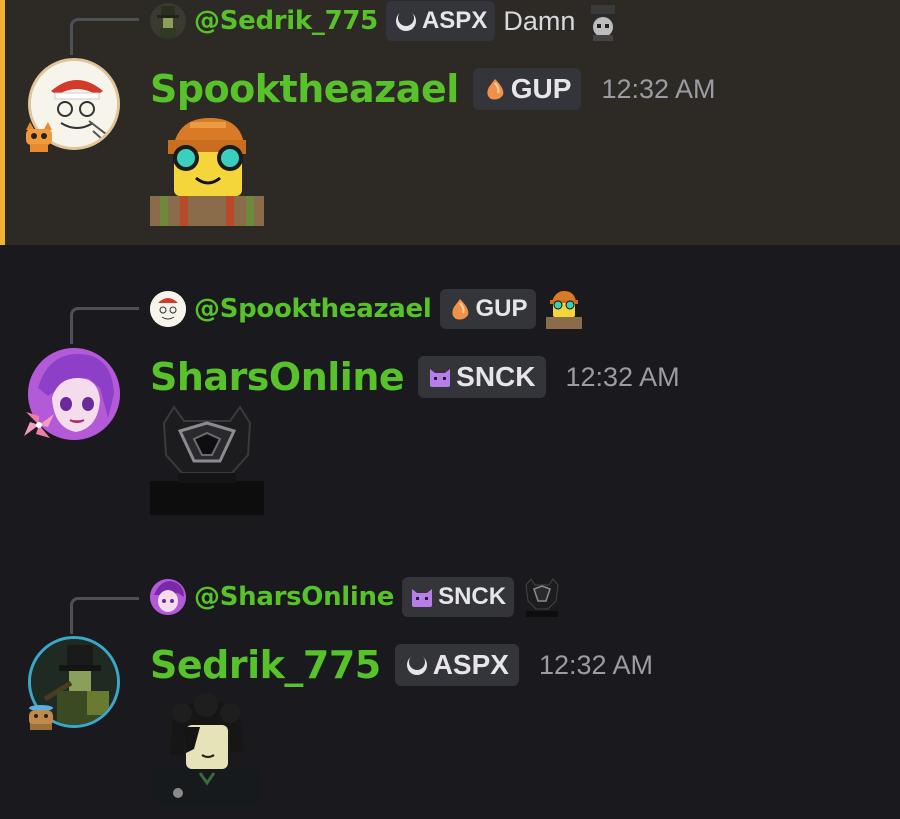  Describe the element at coordinates (454, 20) in the screenshot. I see `reply-tag-label: ASPX` at that location.